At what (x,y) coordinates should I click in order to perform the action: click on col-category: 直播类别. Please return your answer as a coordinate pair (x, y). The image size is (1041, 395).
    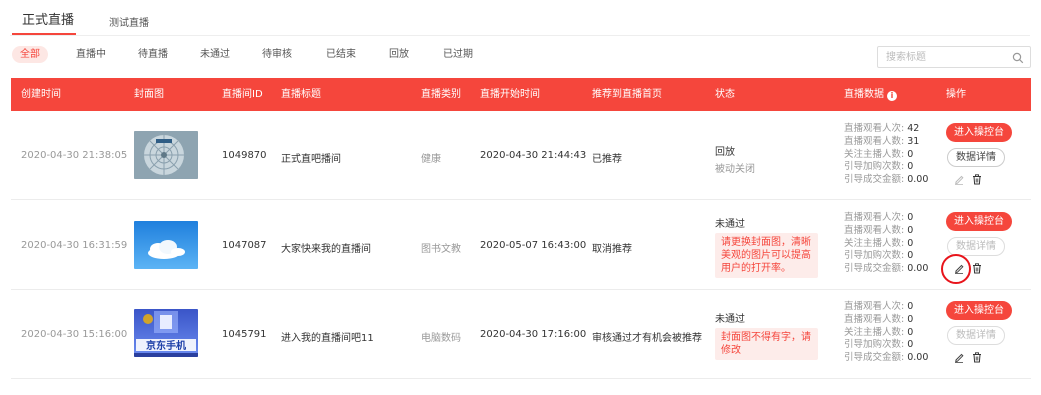
    Looking at the image, I should click on (441, 94).